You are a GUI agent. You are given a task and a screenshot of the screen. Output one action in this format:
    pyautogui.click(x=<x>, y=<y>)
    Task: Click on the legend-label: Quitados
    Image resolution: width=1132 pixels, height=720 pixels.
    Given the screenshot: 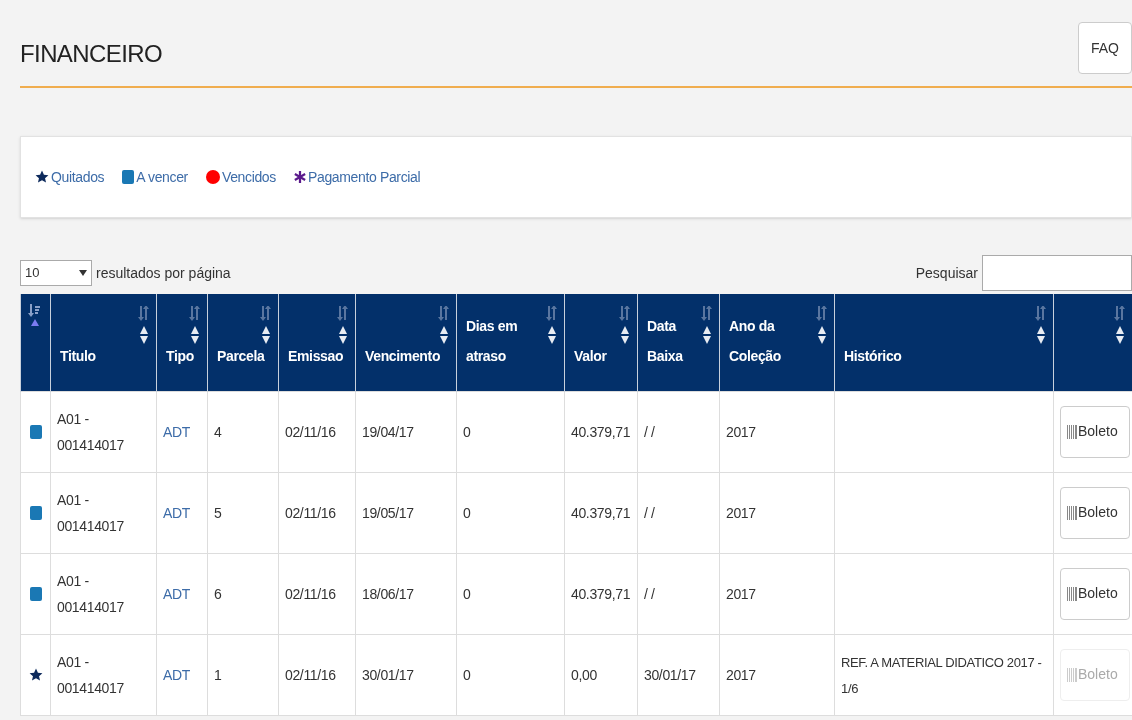 What is the action you would take?
    pyautogui.click(x=78, y=177)
    